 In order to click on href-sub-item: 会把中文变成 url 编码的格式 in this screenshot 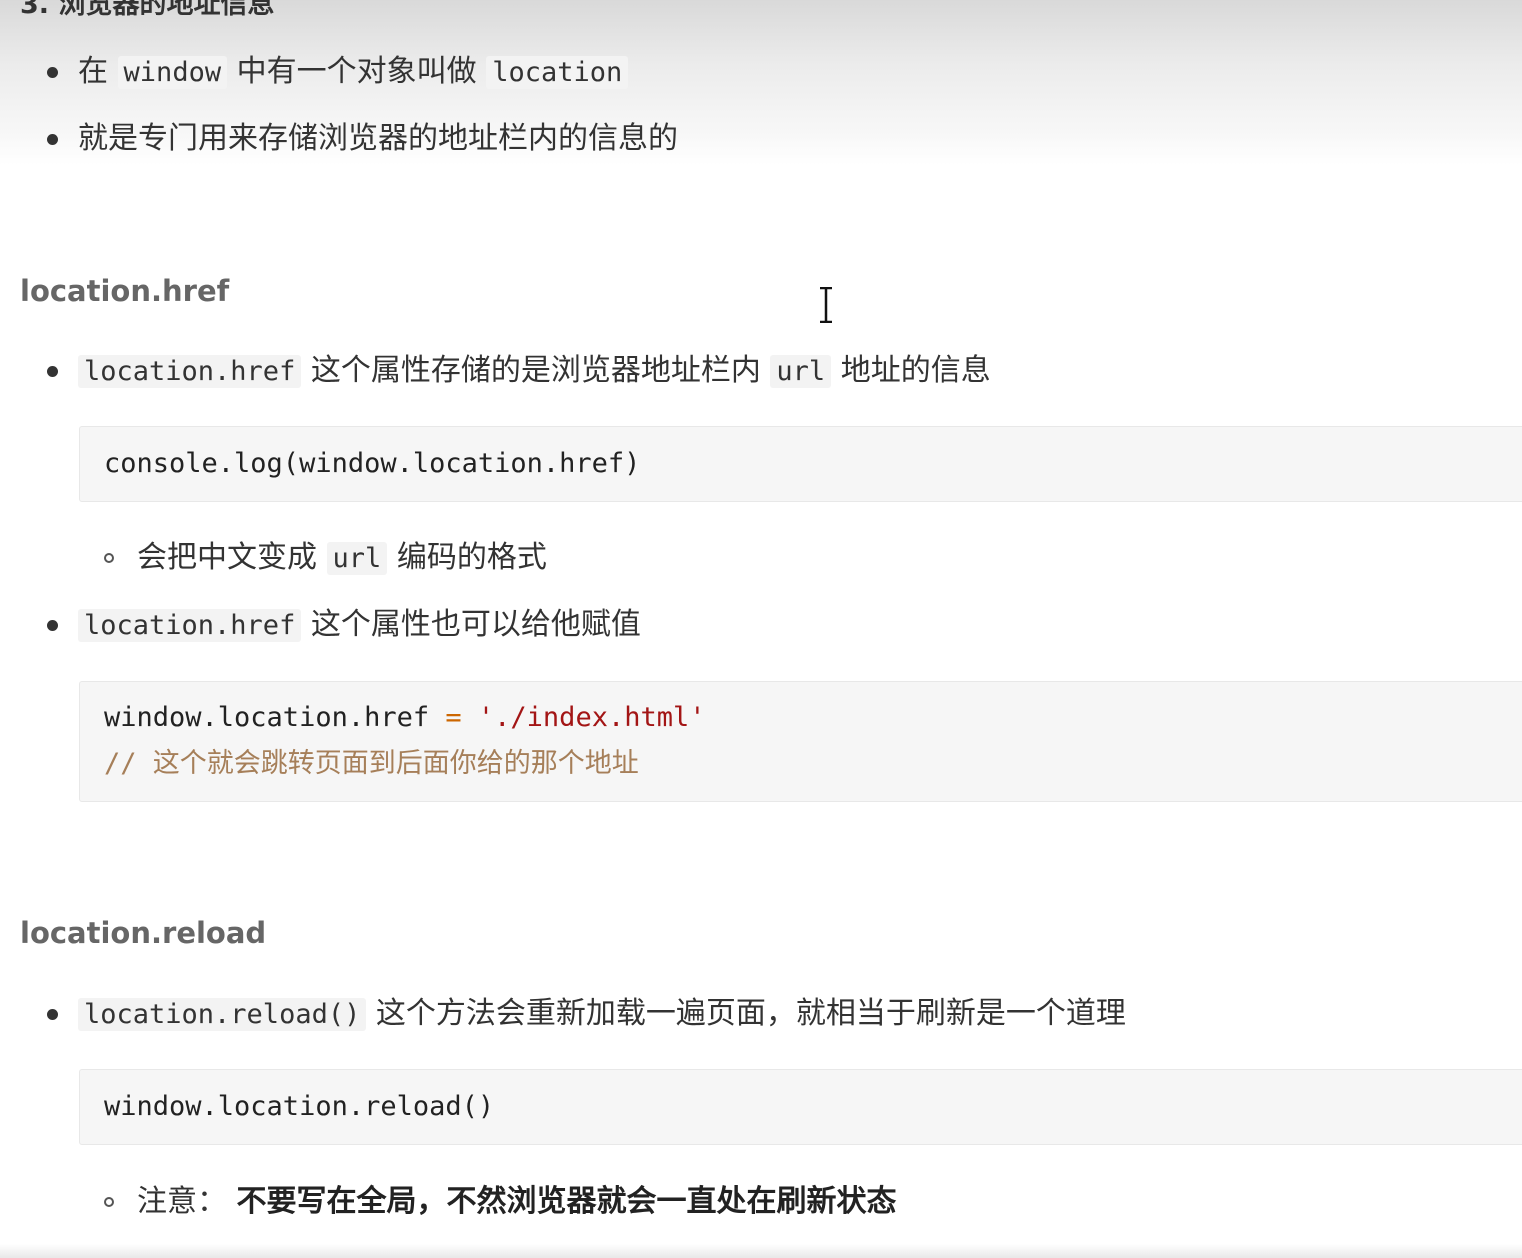, I will do `click(342, 558)`.